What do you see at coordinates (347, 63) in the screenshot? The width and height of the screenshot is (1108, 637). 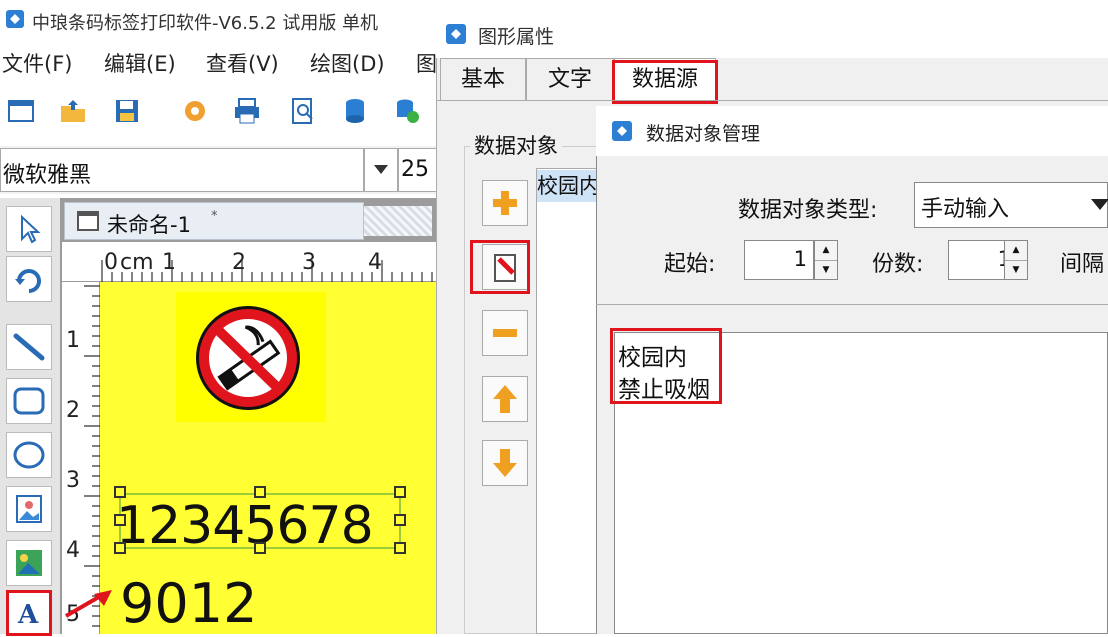 I see `menu-draw: 绘图(D)` at bounding box center [347, 63].